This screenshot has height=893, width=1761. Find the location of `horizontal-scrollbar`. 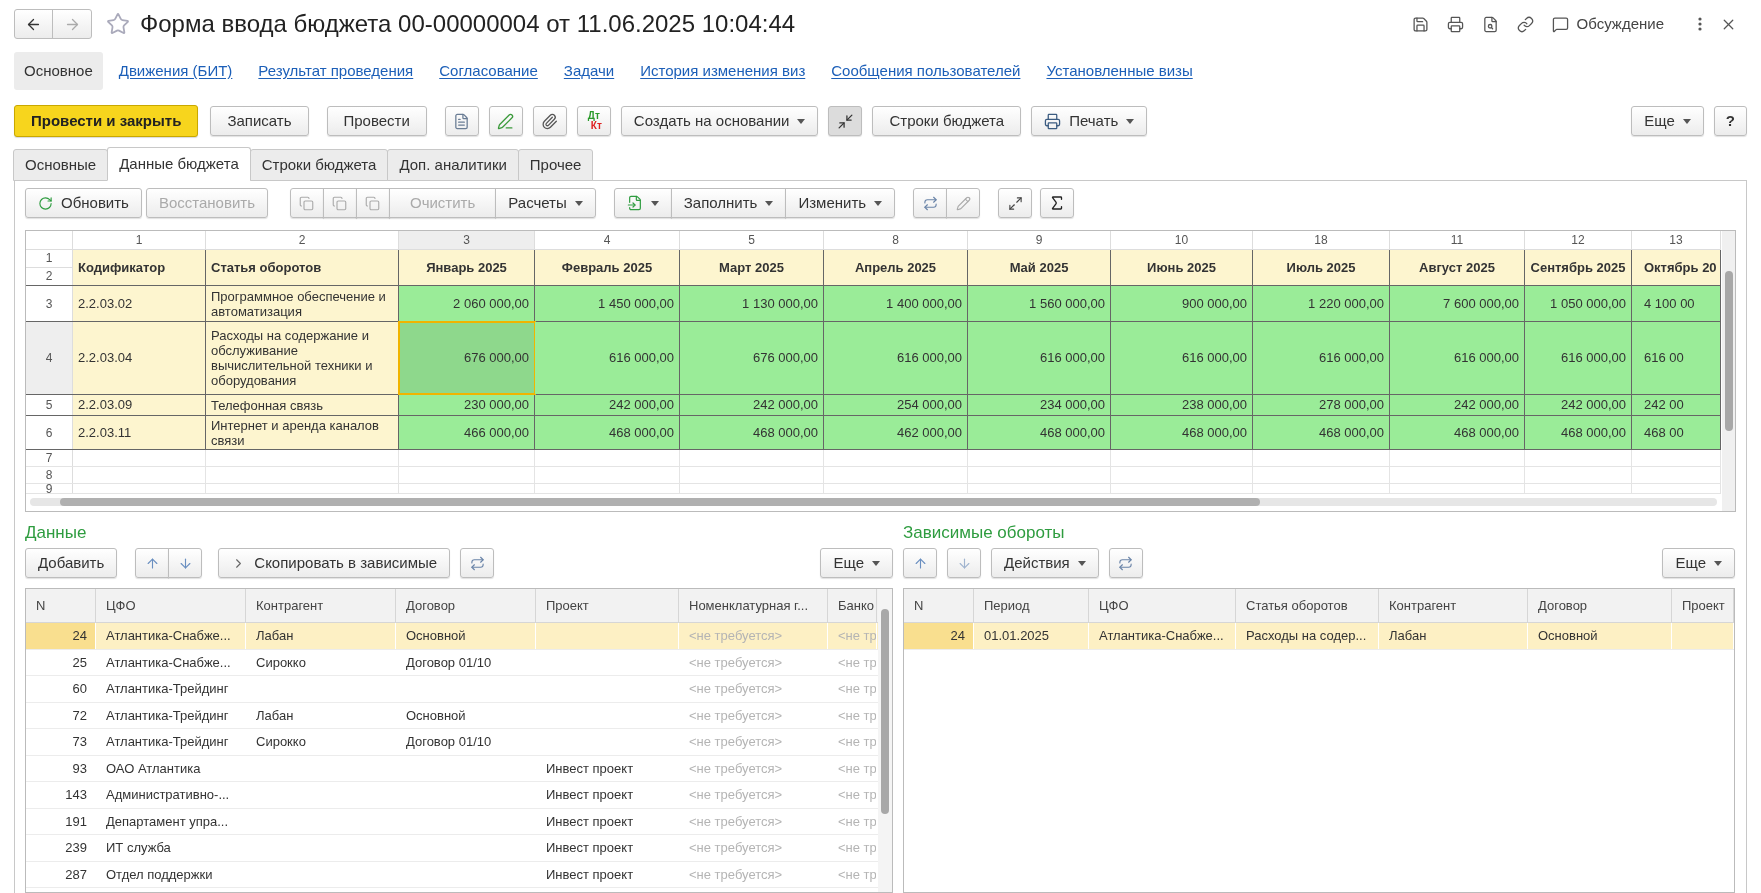

horizontal-scrollbar is located at coordinates (873, 502).